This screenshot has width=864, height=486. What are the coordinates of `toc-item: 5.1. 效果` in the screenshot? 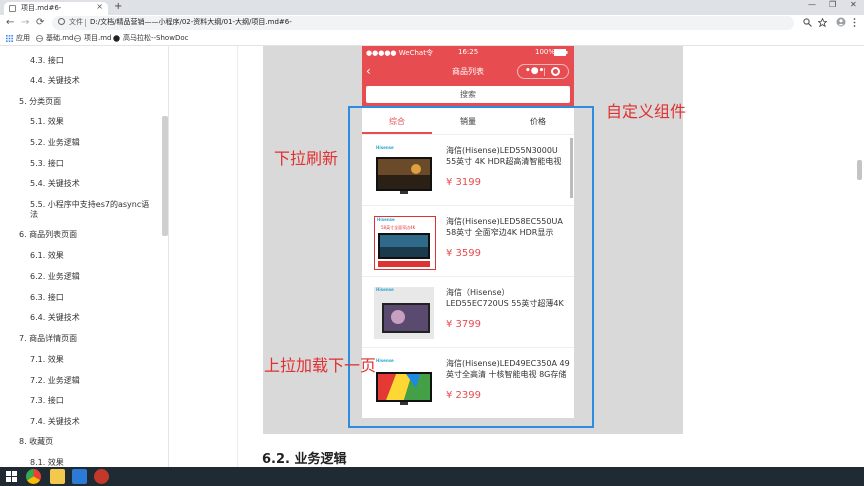 It's located at (47, 121).